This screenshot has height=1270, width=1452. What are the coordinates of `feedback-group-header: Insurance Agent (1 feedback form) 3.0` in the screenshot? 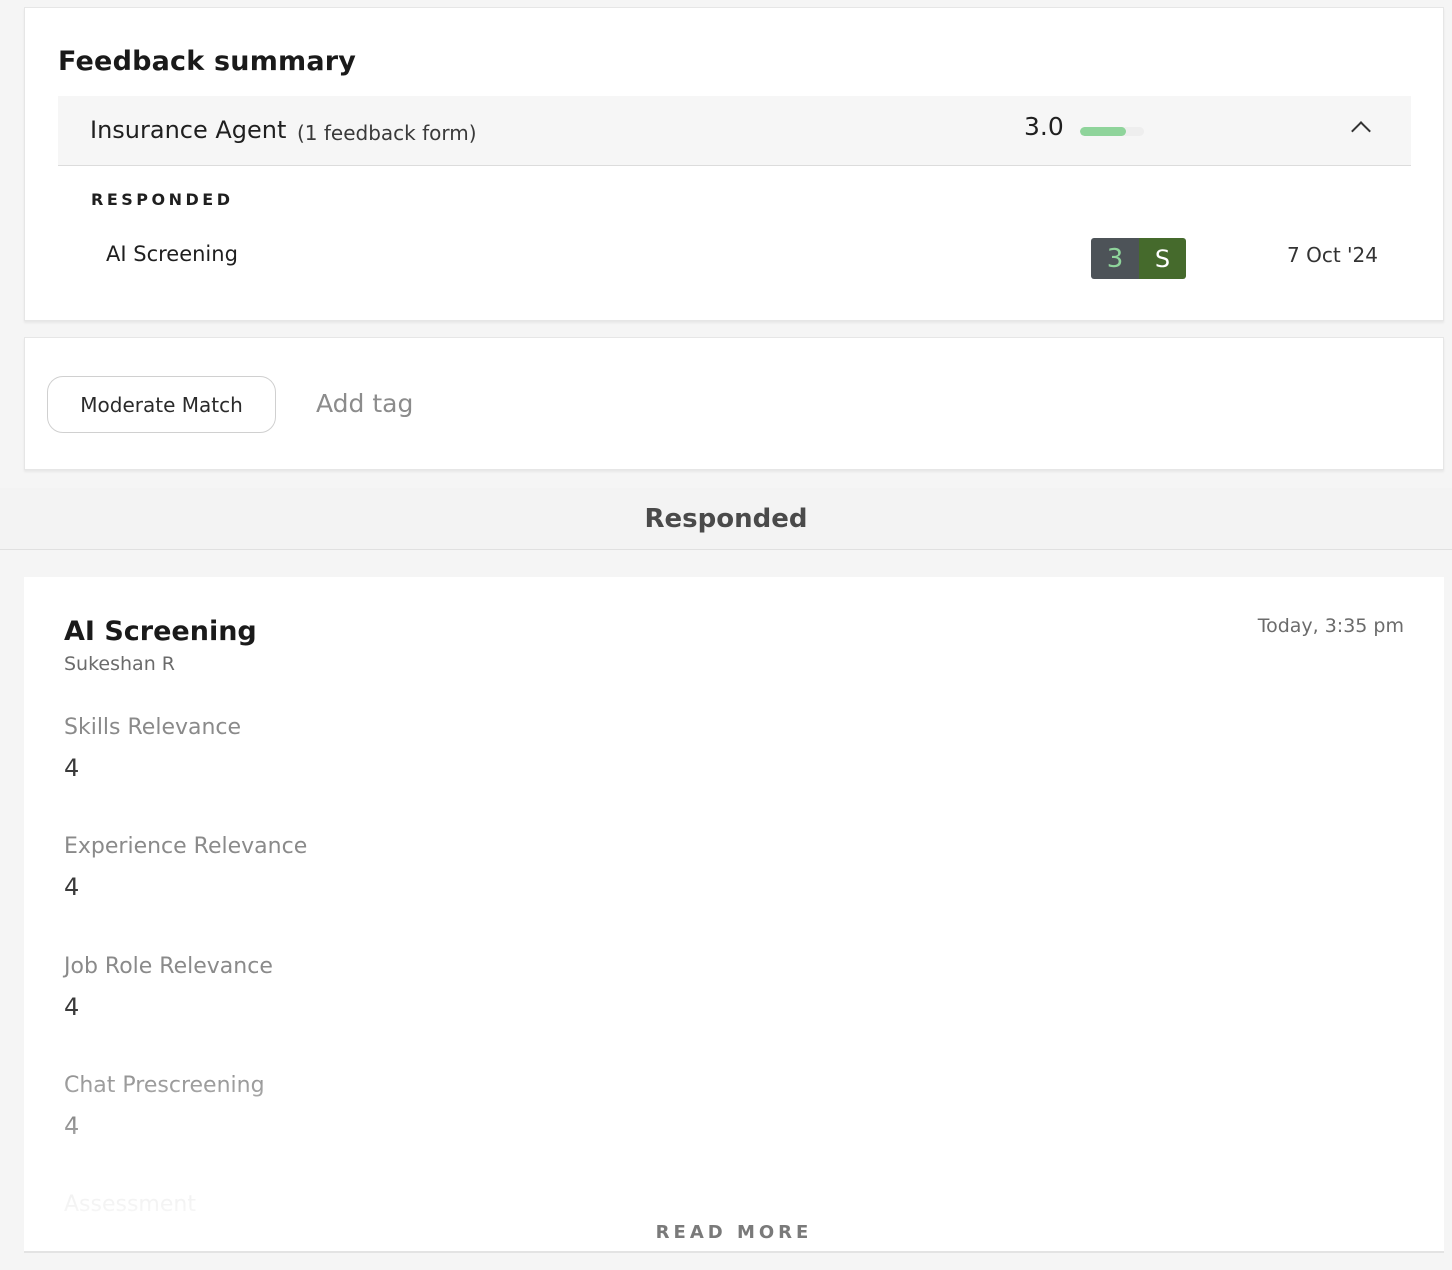 It's located at (734, 131).